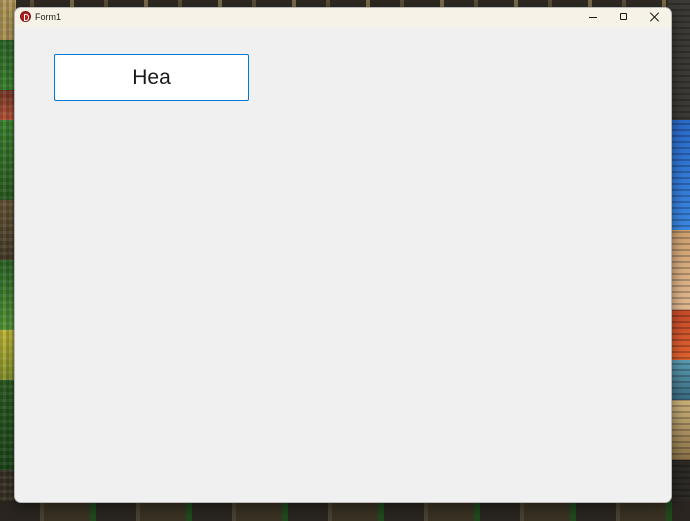 The width and height of the screenshot is (690, 521). I want to click on close-button, so click(655, 17).